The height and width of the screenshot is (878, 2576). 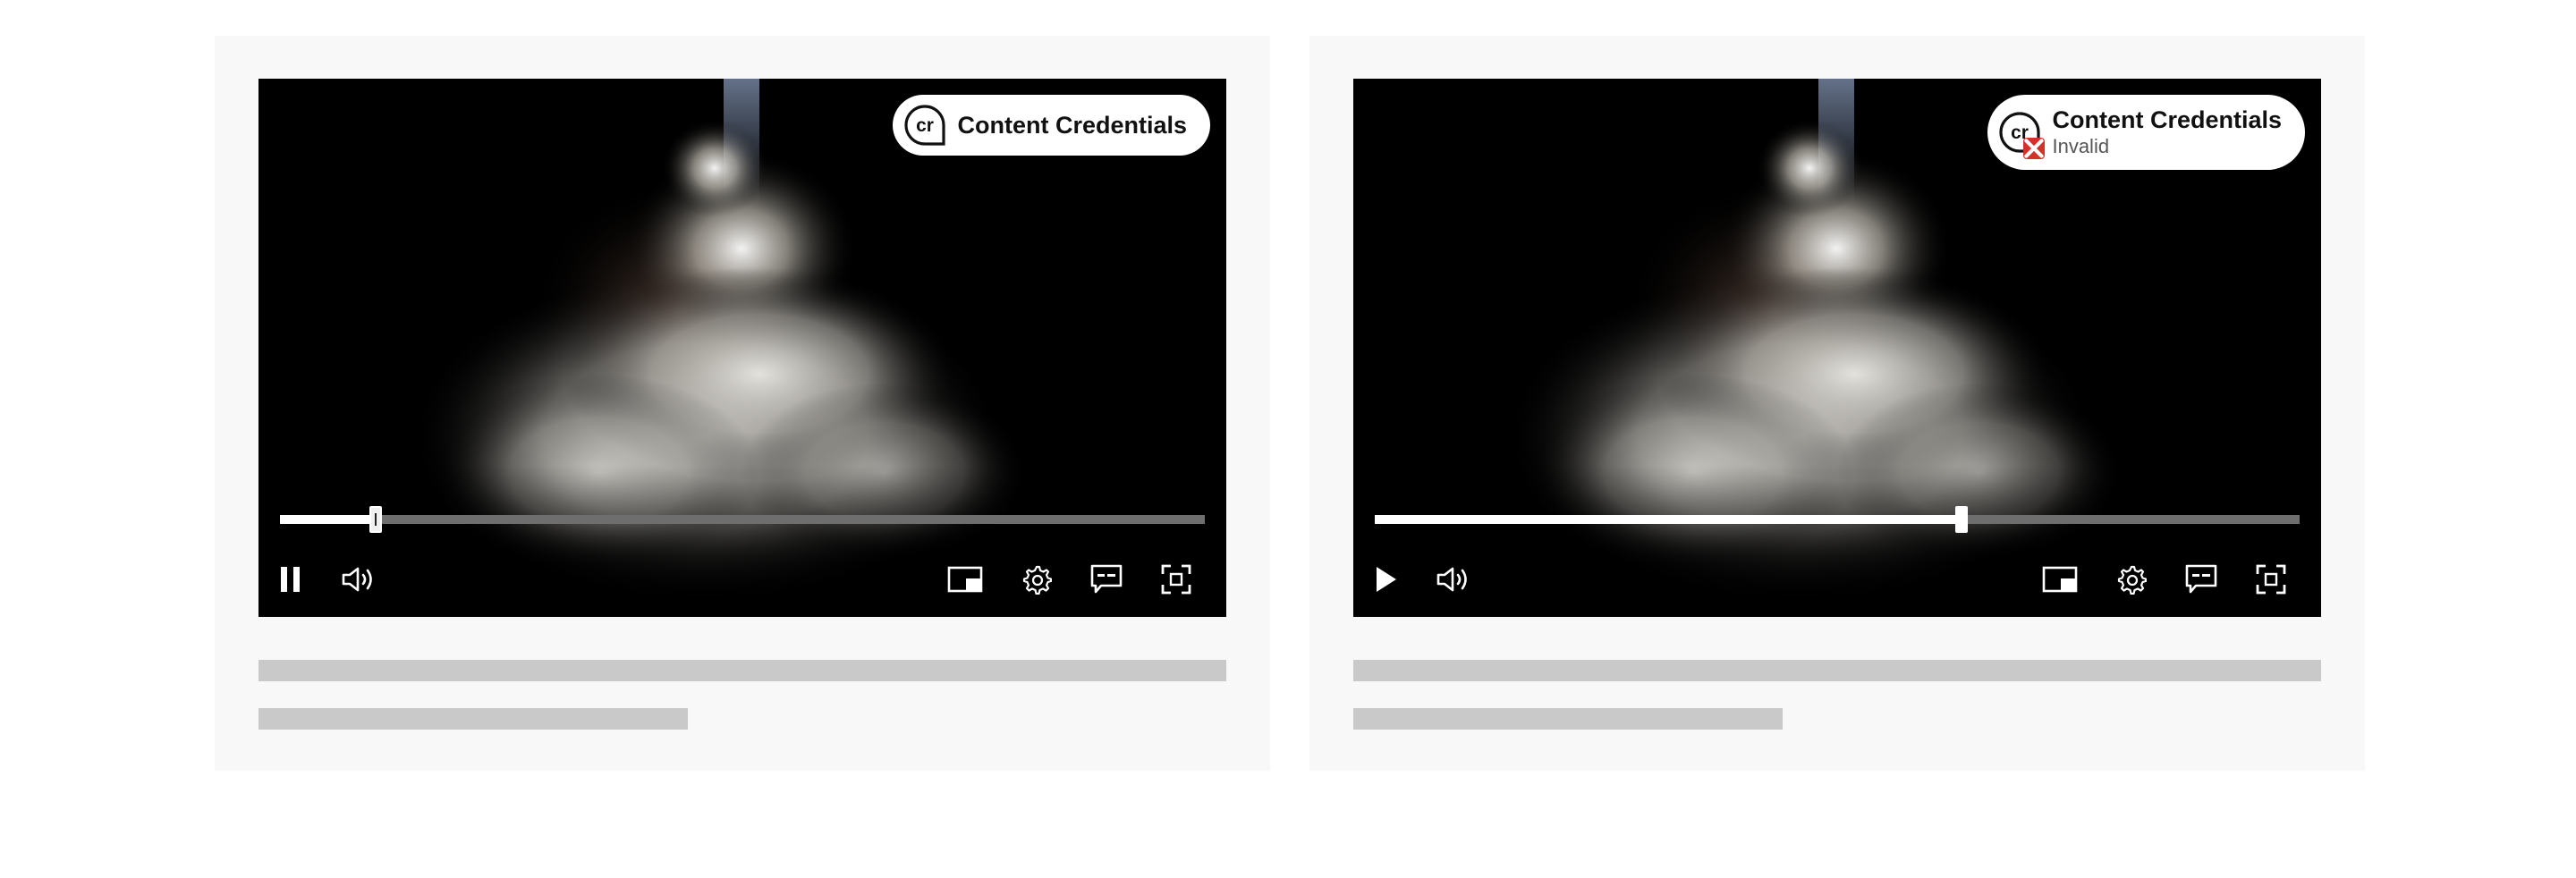 I want to click on pause-button, so click(x=290, y=579).